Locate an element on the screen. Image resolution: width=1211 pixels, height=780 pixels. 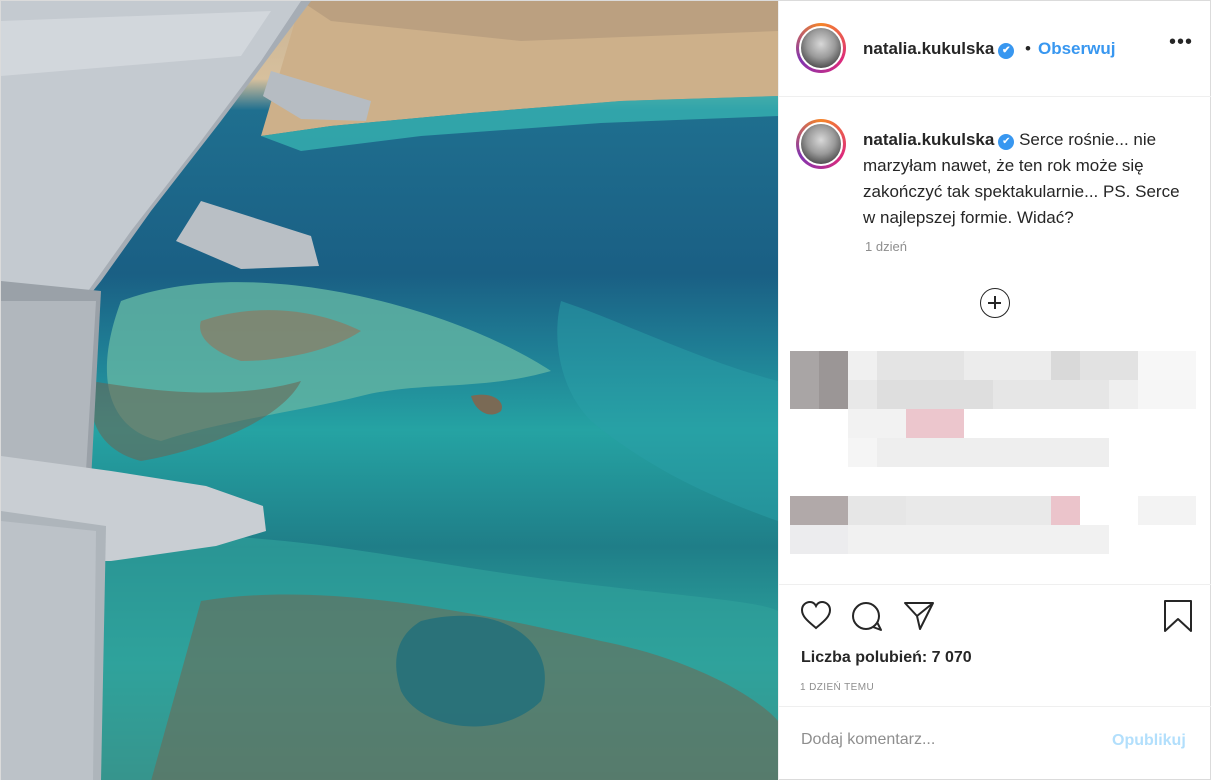
comment-icon is located at coordinates (867, 616).